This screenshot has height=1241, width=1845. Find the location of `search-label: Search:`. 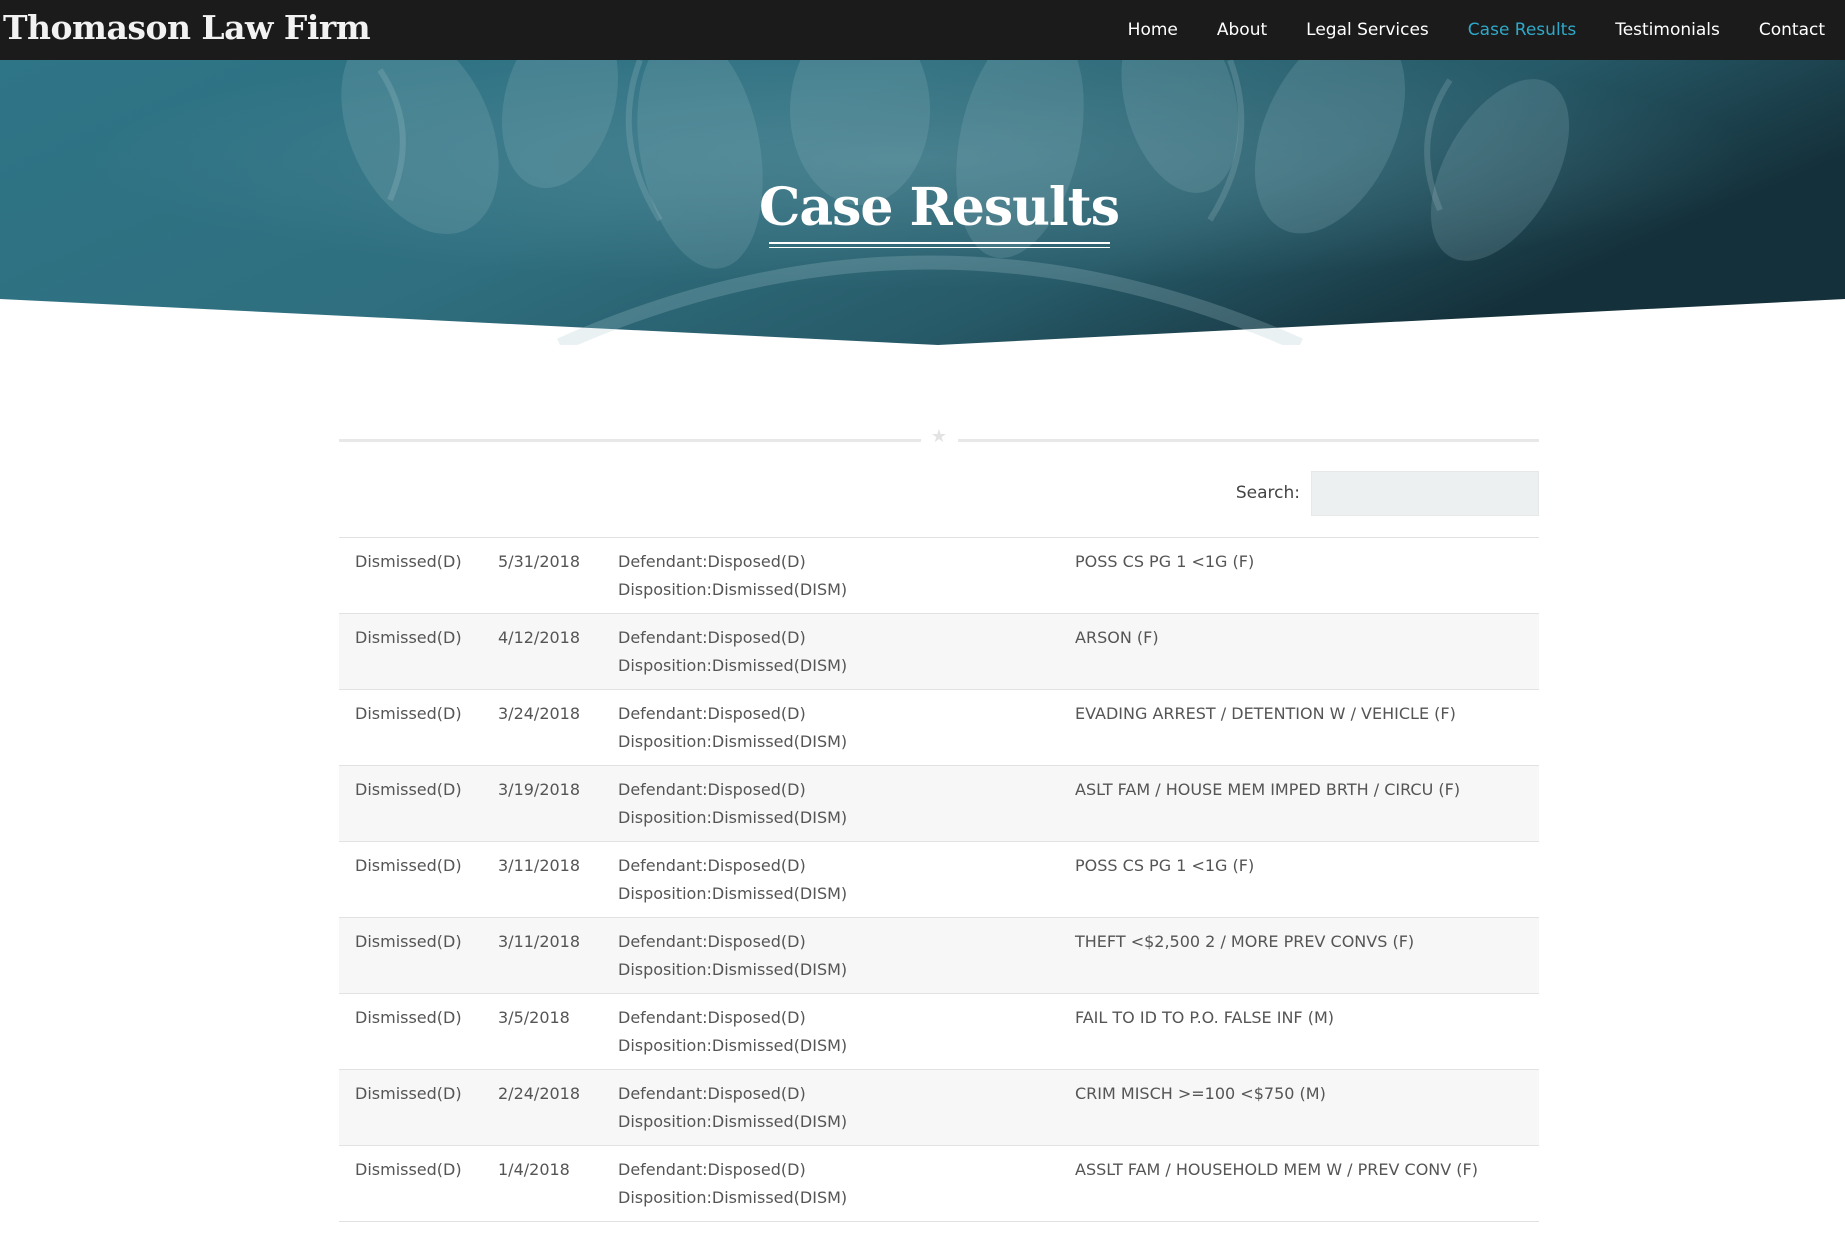

search-label: Search: is located at coordinates (1267, 493).